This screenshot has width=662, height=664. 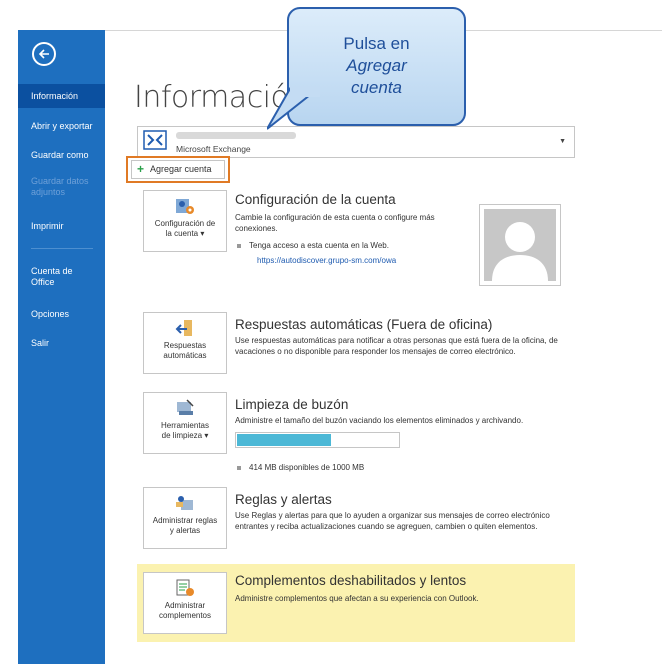 I want to click on quota-info: 414 MB disponibles de 1000 MB, so click(x=300, y=467).